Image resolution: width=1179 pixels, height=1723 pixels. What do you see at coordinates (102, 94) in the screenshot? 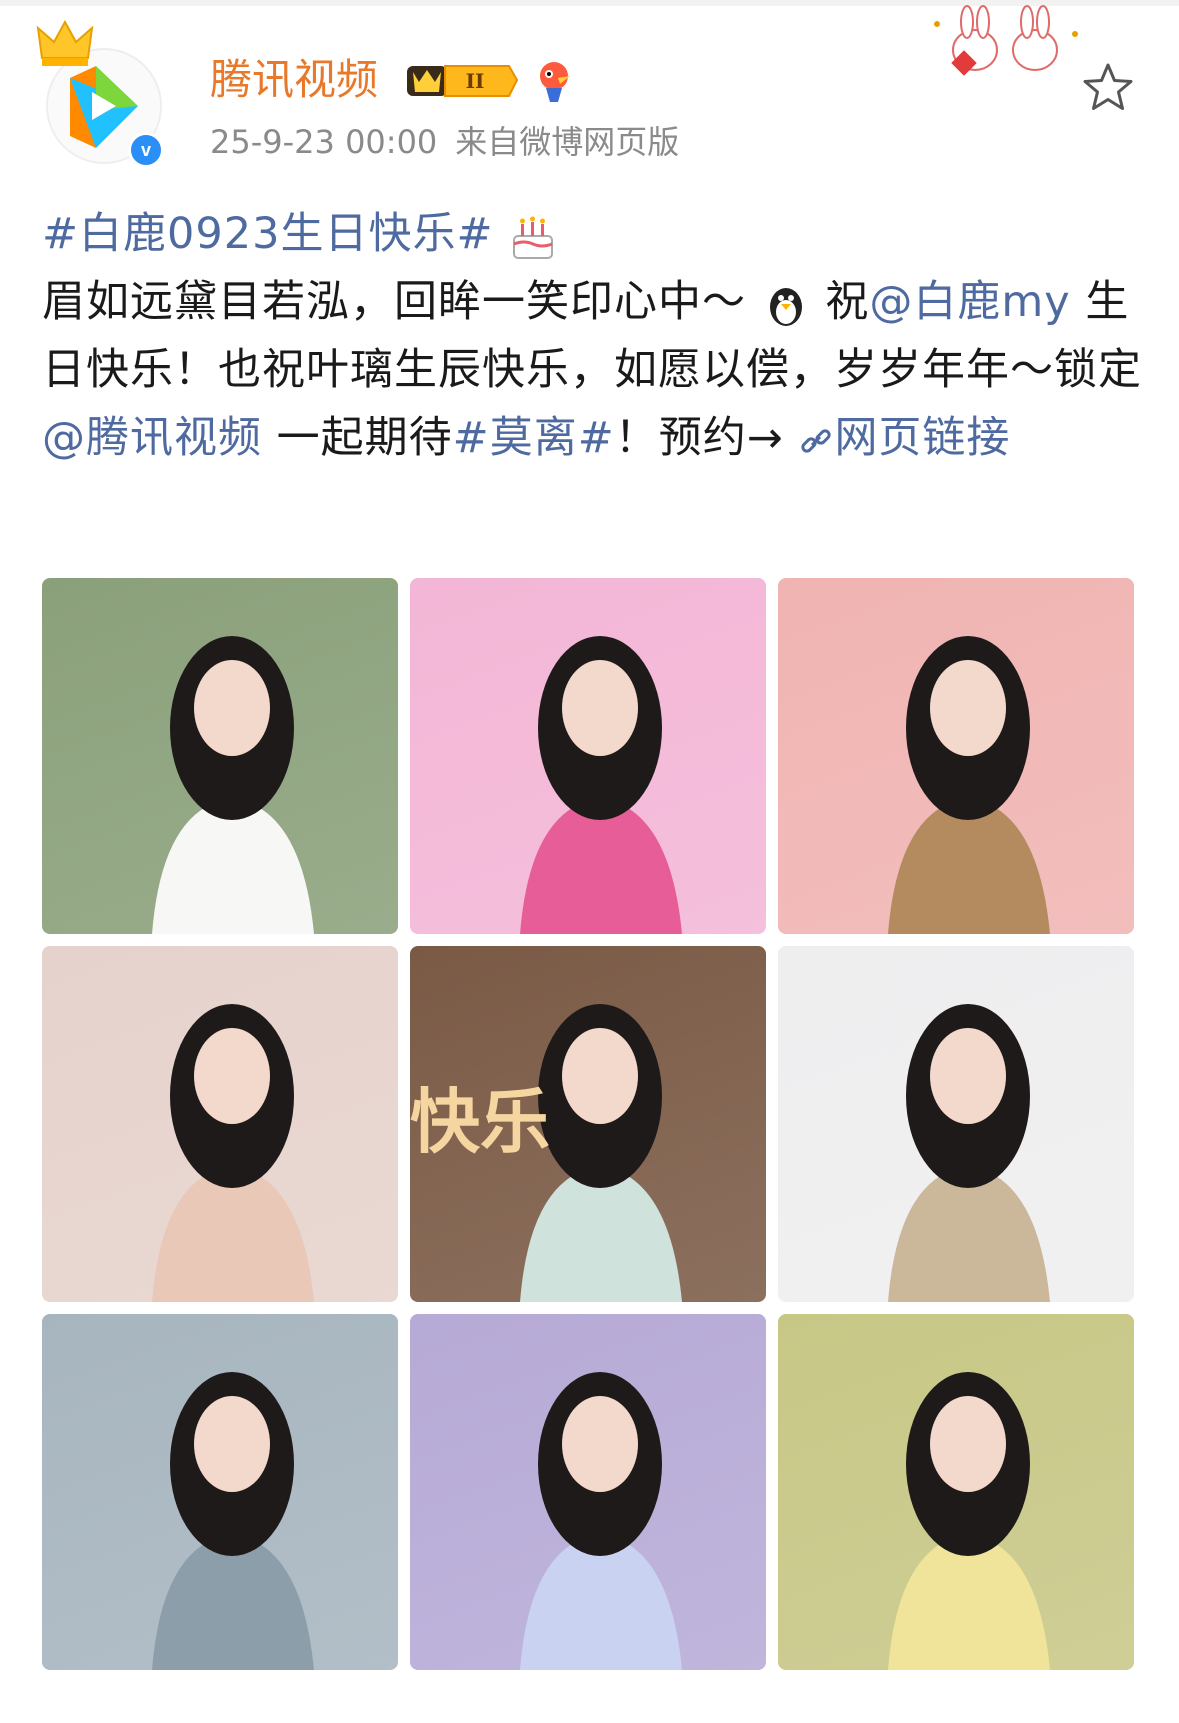
I see `avatar-container: v` at bounding box center [102, 94].